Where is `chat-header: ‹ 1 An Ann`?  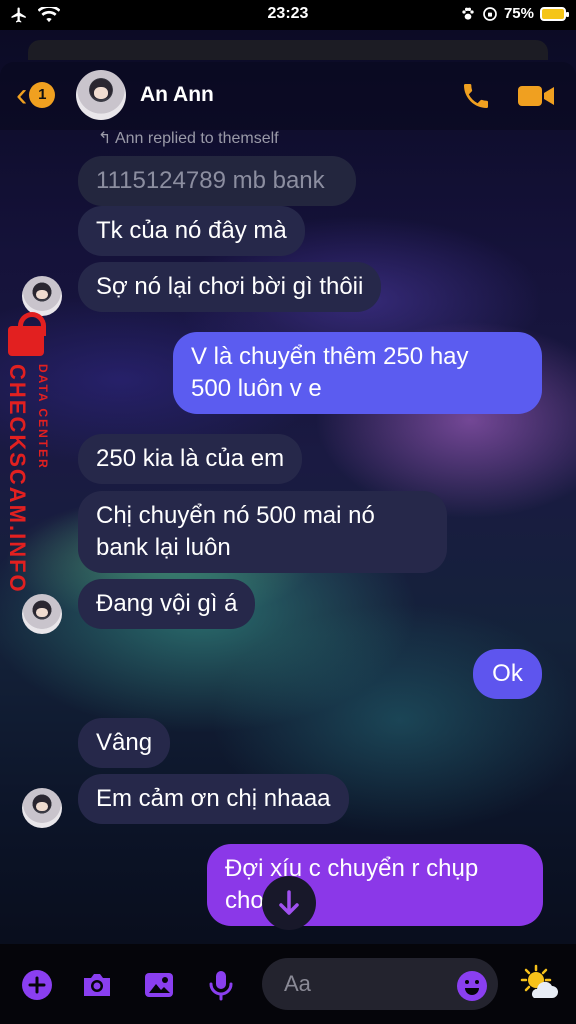
chat-header: ‹ 1 An Ann is located at coordinates (288, 96).